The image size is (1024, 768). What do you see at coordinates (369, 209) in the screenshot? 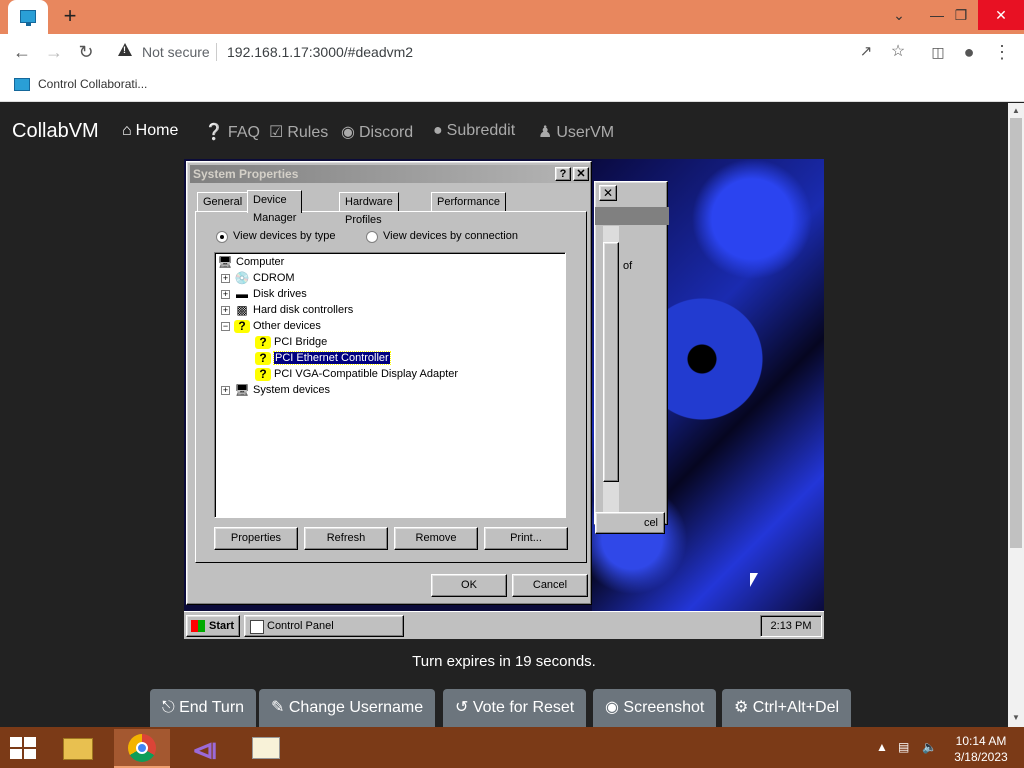
I see `tab-hardware-profiles: Hardware Profiles` at bounding box center [369, 209].